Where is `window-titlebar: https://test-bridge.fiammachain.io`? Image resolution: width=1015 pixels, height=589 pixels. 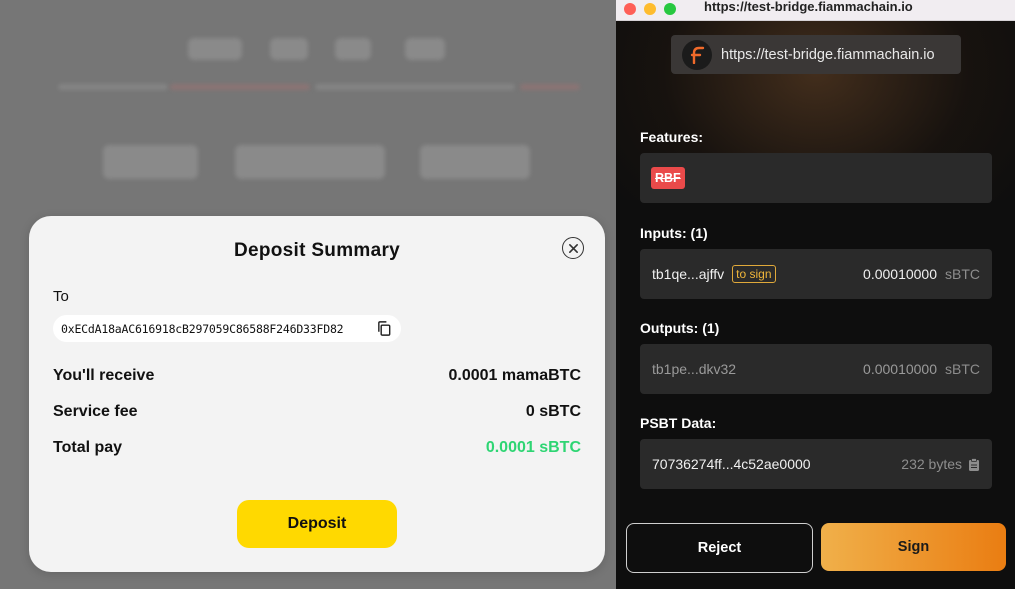
window-titlebar: https://test-bridge.fiammachain.io is located at coordinates (815, 10).